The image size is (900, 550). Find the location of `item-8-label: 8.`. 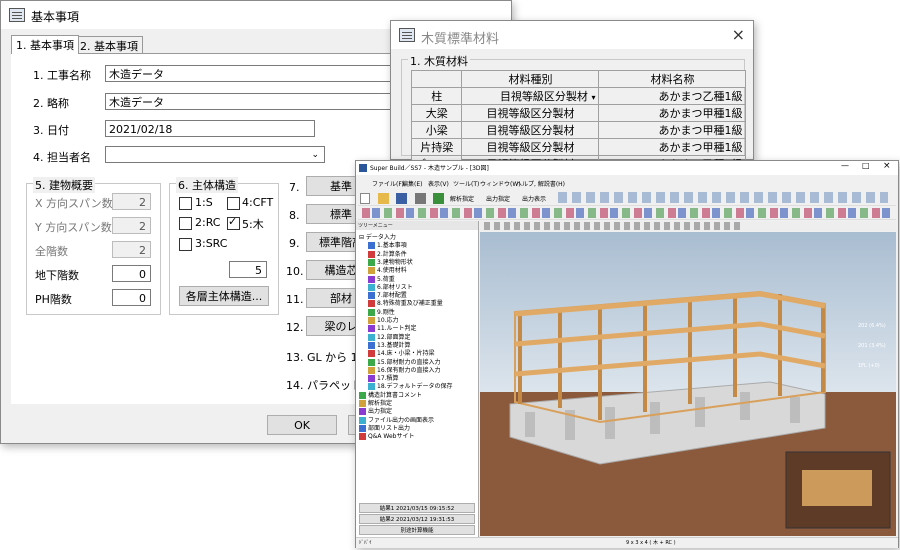

item-8-label: 8. is located at coordinates (294, 215).